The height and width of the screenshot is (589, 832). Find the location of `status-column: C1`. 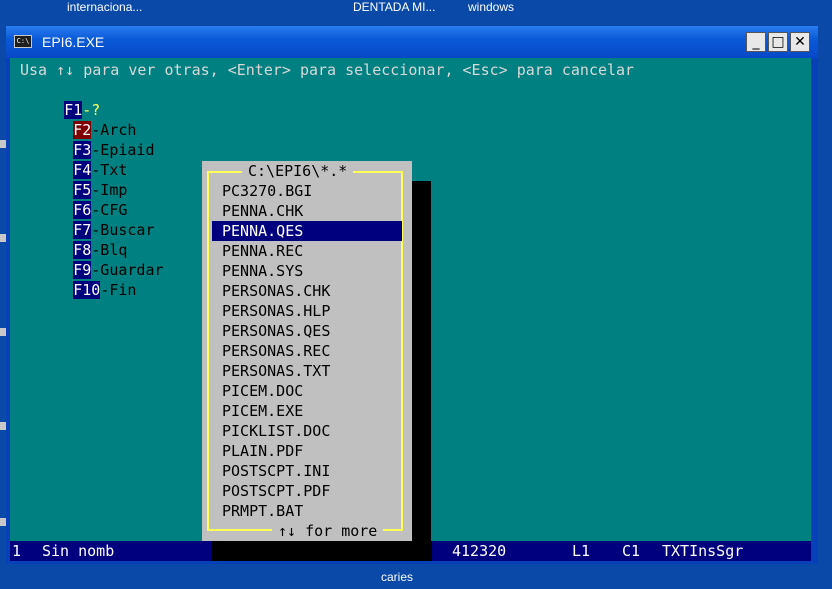

status-column: C1 is located at coordinates (631, 551).